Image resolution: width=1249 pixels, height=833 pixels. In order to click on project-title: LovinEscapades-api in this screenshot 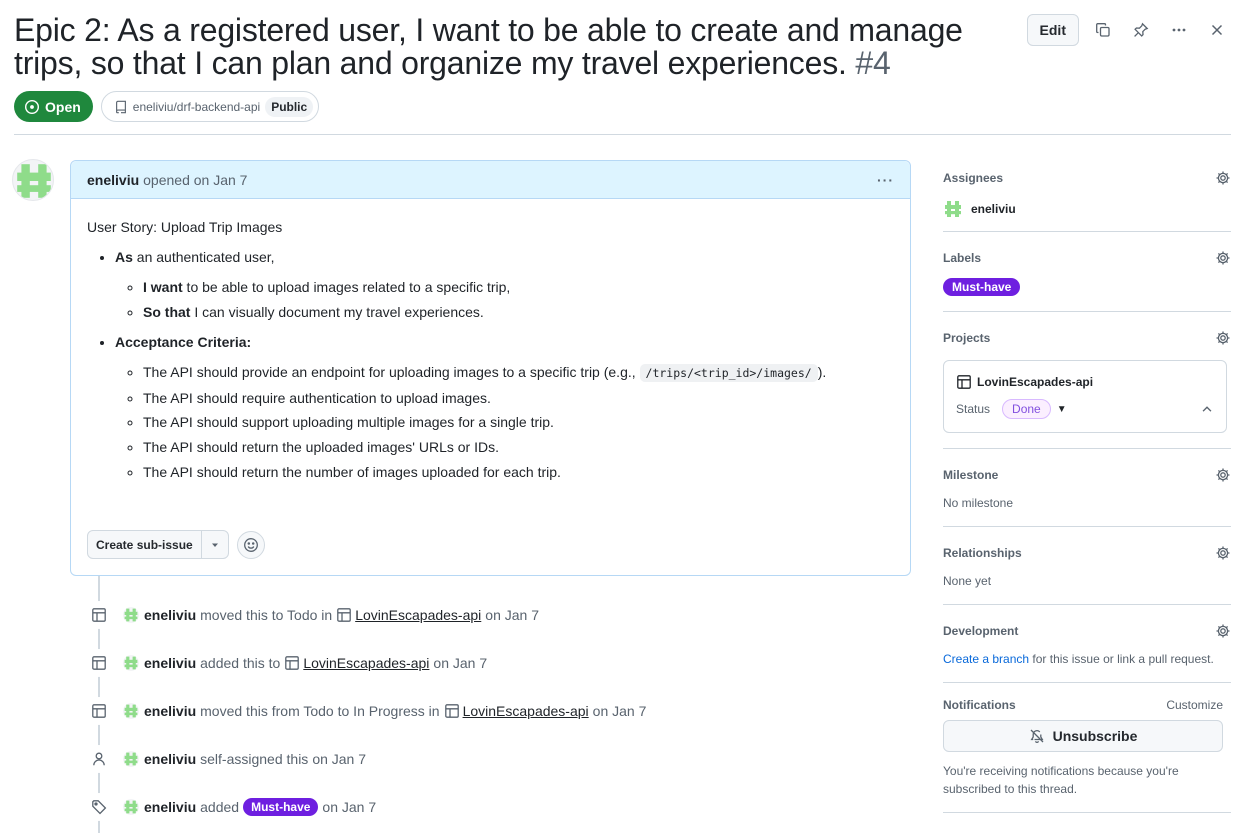, I will do `click(1085, 382)`.